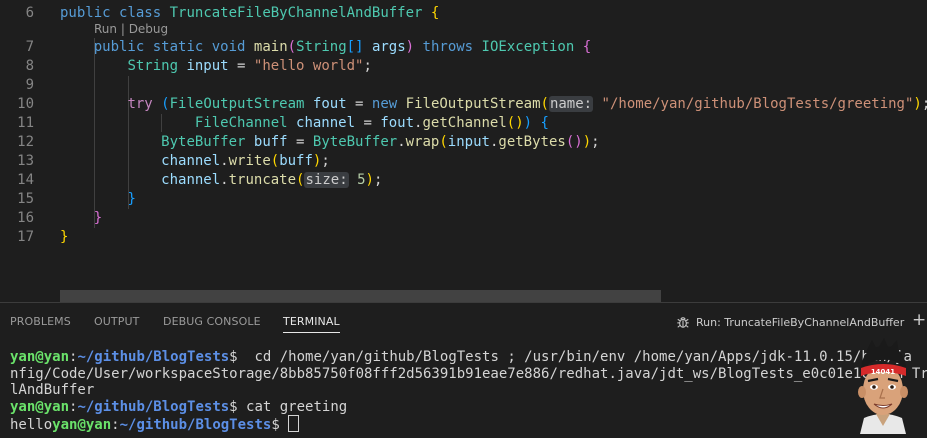  I want to click on terminal-prompt-part: yan@yan, so click(40, 406).